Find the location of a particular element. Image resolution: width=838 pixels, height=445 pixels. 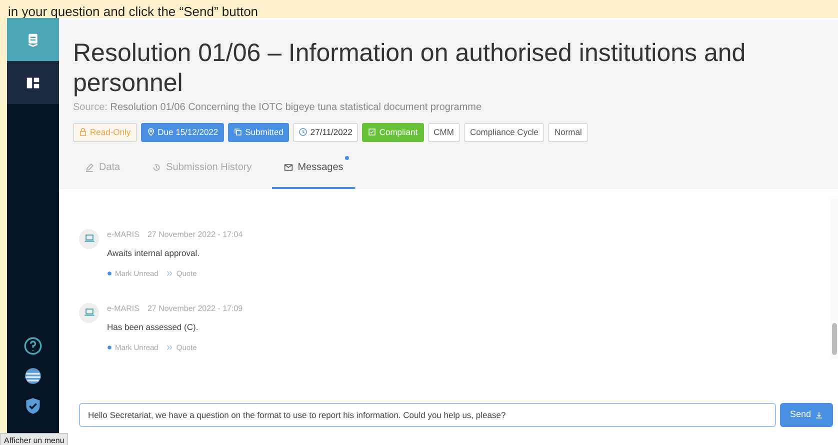

message-text: Has been assessed (C). is located at coordinates (153, 327).